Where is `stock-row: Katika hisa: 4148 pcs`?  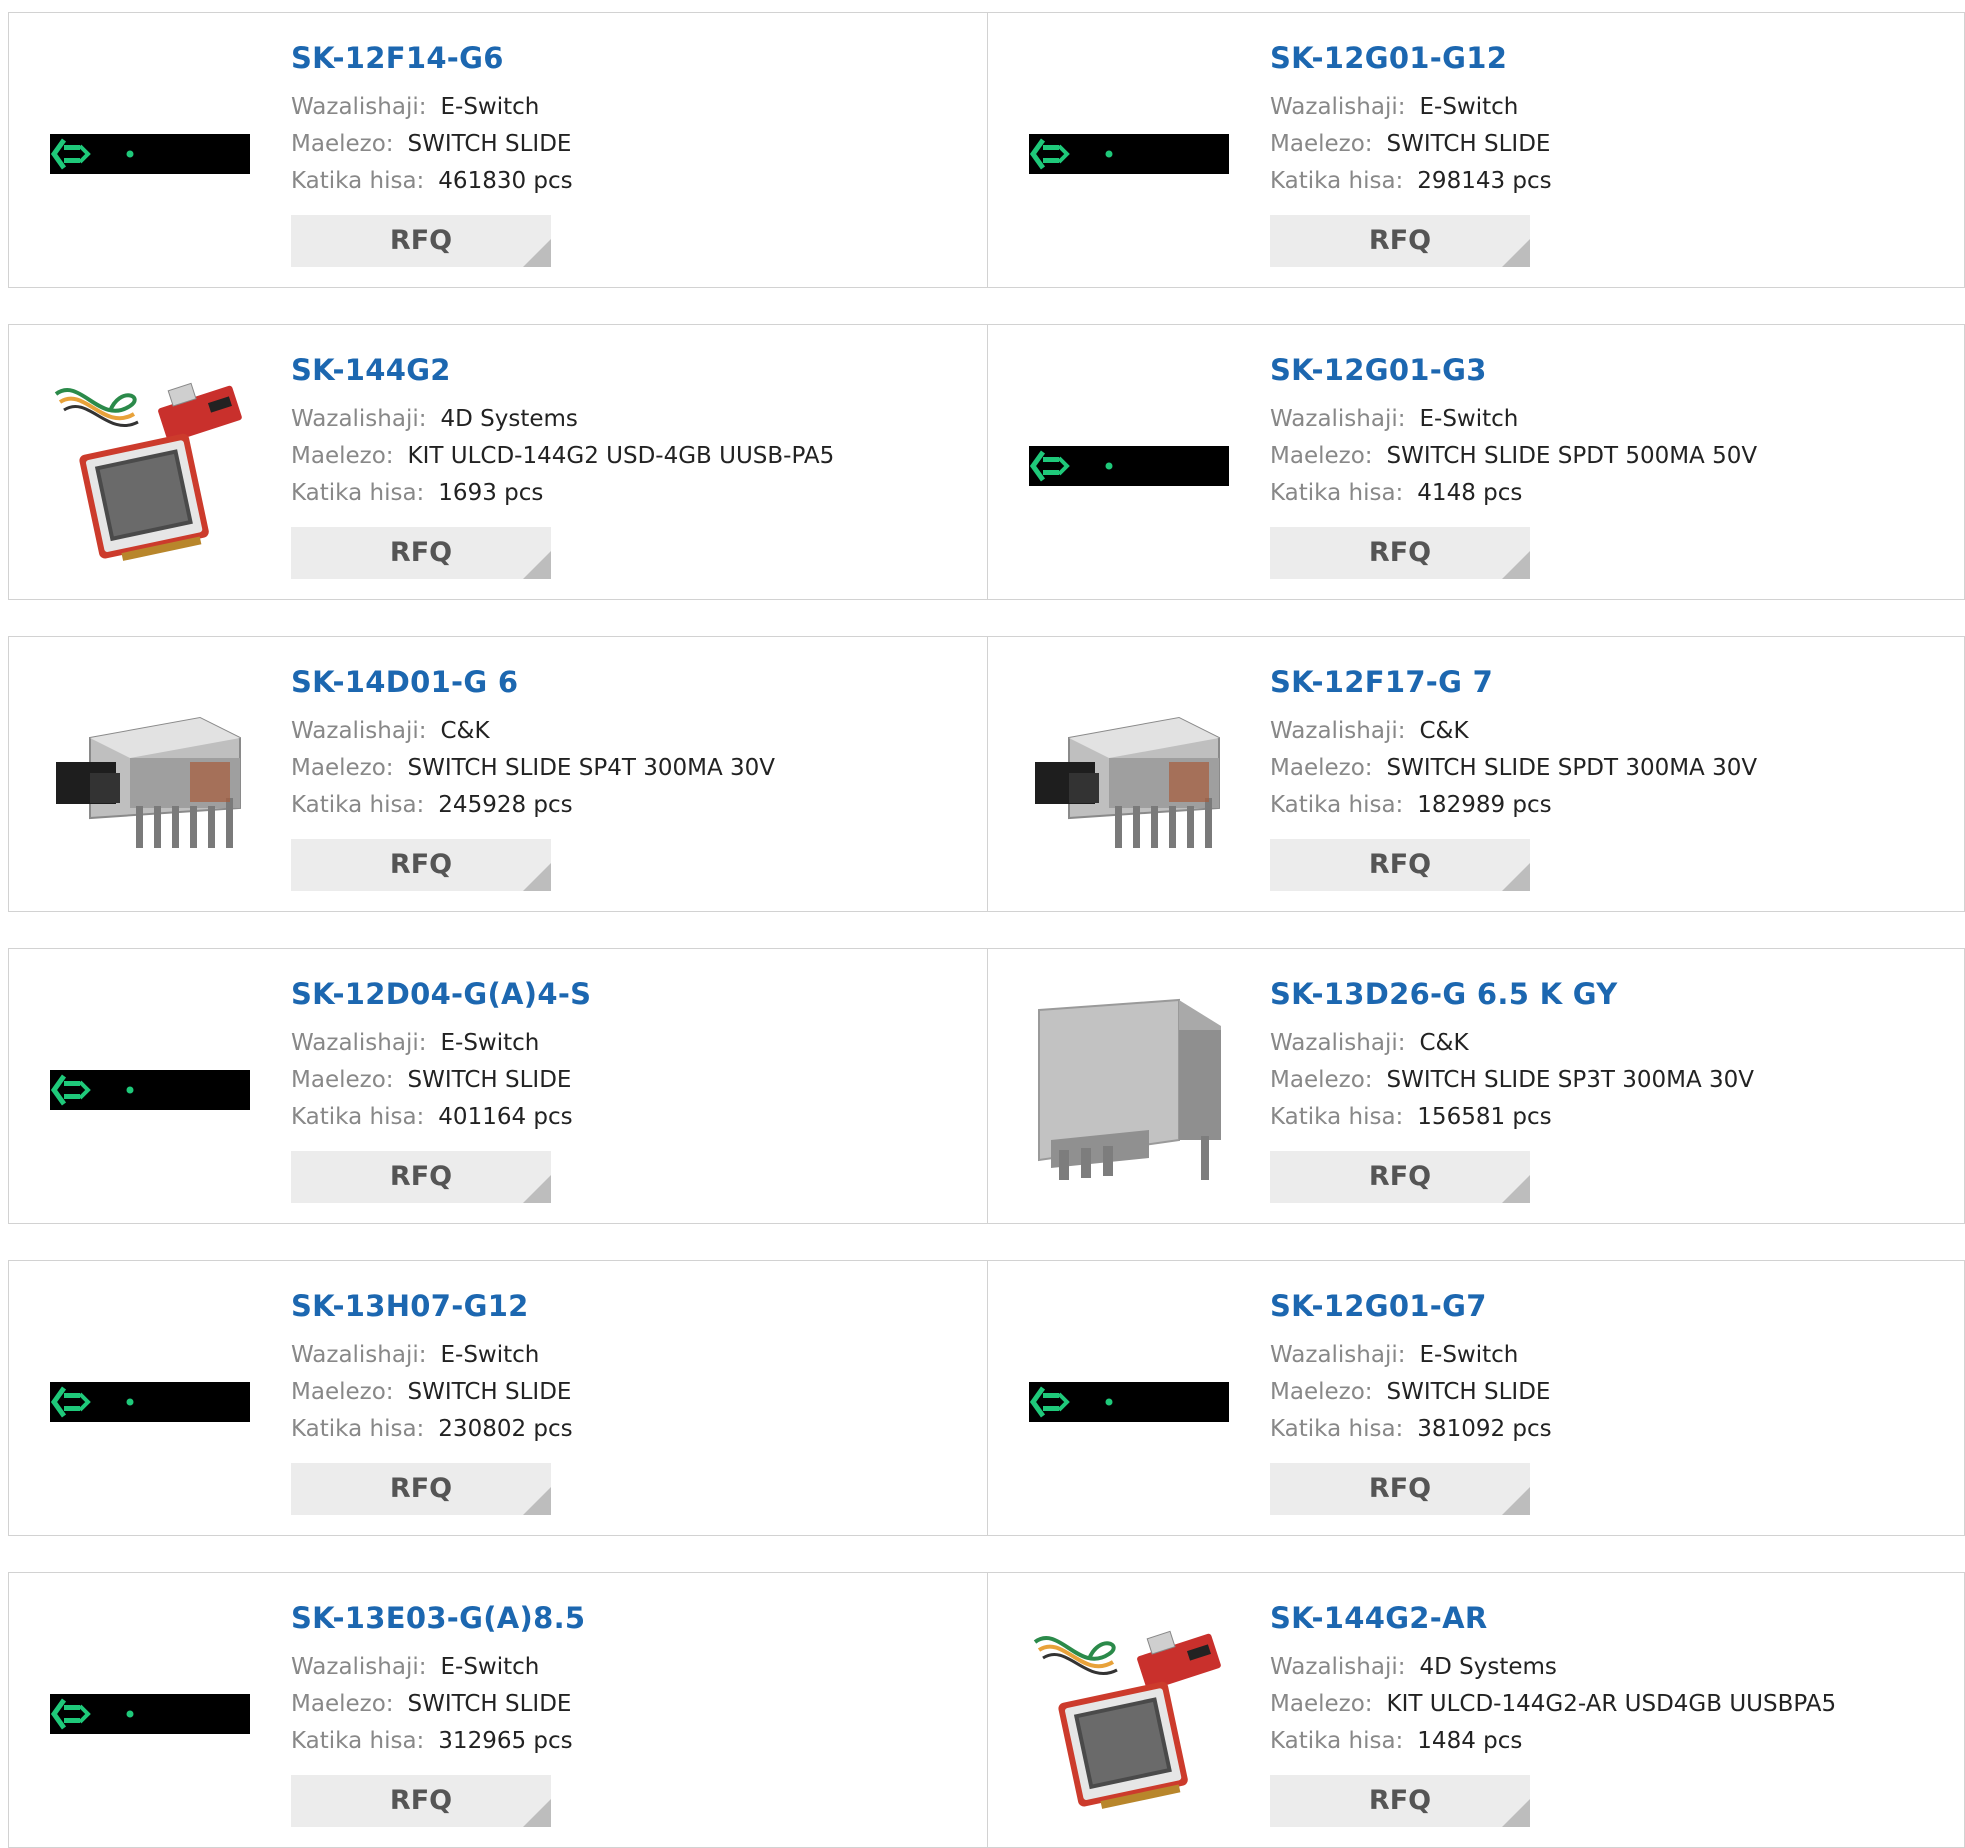 stock-row: Katika hisa: 4148 pcs is located at coordinates (1612, 493).